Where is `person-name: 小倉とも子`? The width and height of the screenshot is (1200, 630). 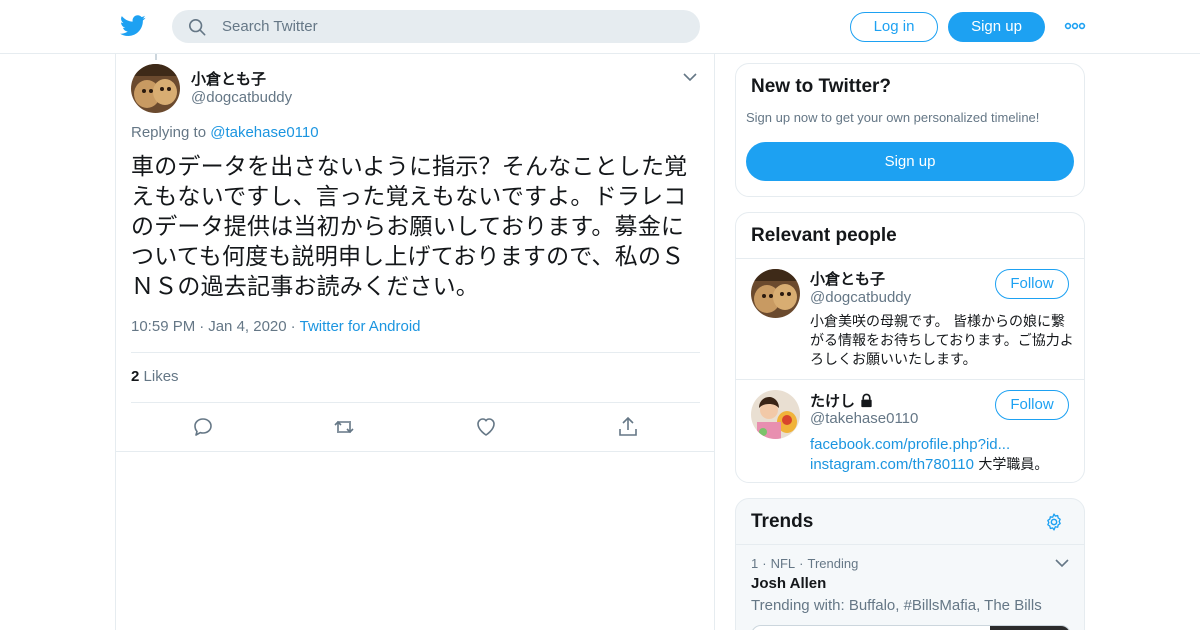
person-name: 小倉とも子 is located at coordinates (847, 278).